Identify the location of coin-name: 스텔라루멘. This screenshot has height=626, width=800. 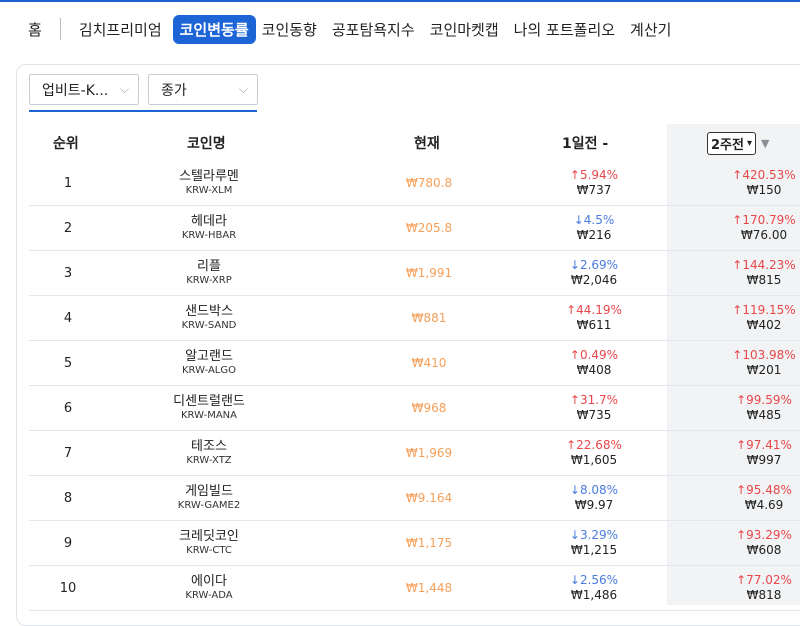
(209, 176).